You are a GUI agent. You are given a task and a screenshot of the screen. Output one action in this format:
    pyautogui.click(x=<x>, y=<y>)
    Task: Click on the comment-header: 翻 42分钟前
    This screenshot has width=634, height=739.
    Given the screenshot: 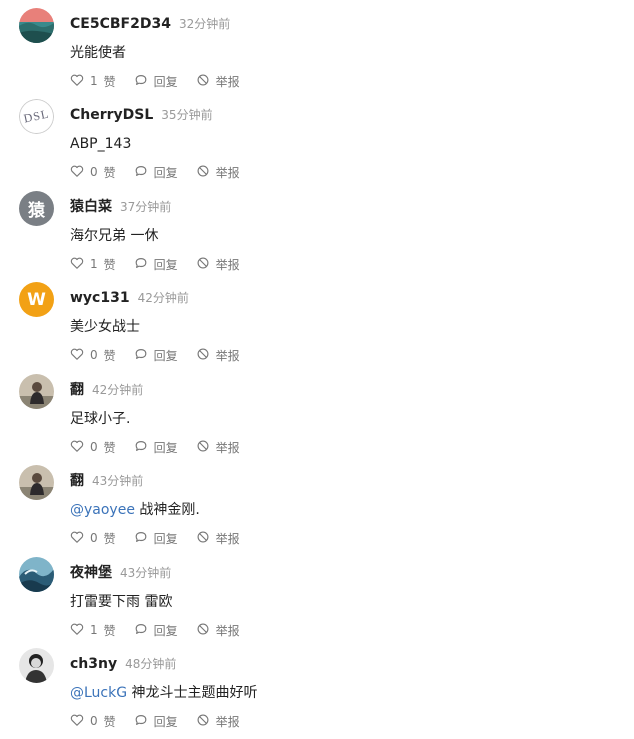 What is the action you would take?
    pyautogui.click(x=106, y=390)
    